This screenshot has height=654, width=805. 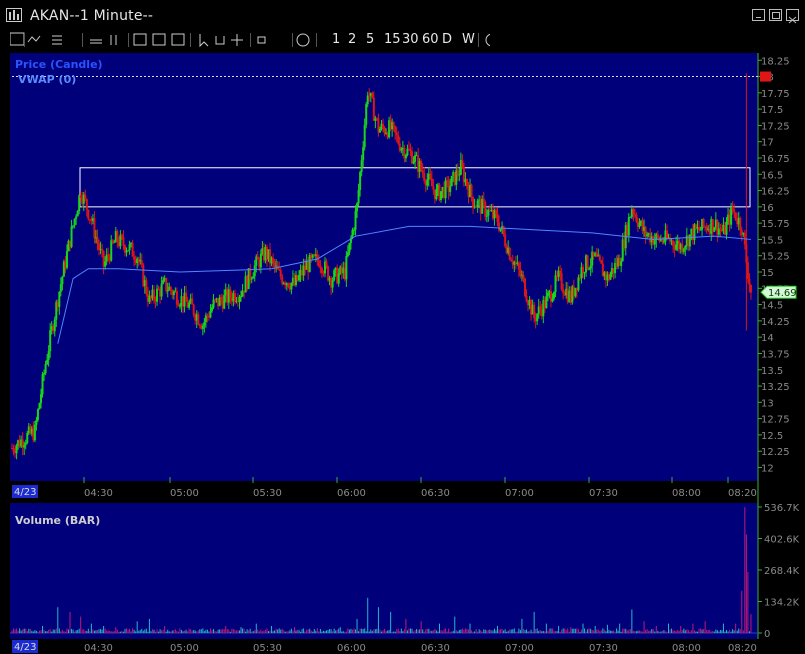 What do you see at coordinates (352, 40) in the screenshot?
I see `interval-button-2: 2` at bounding box center [352, 40].